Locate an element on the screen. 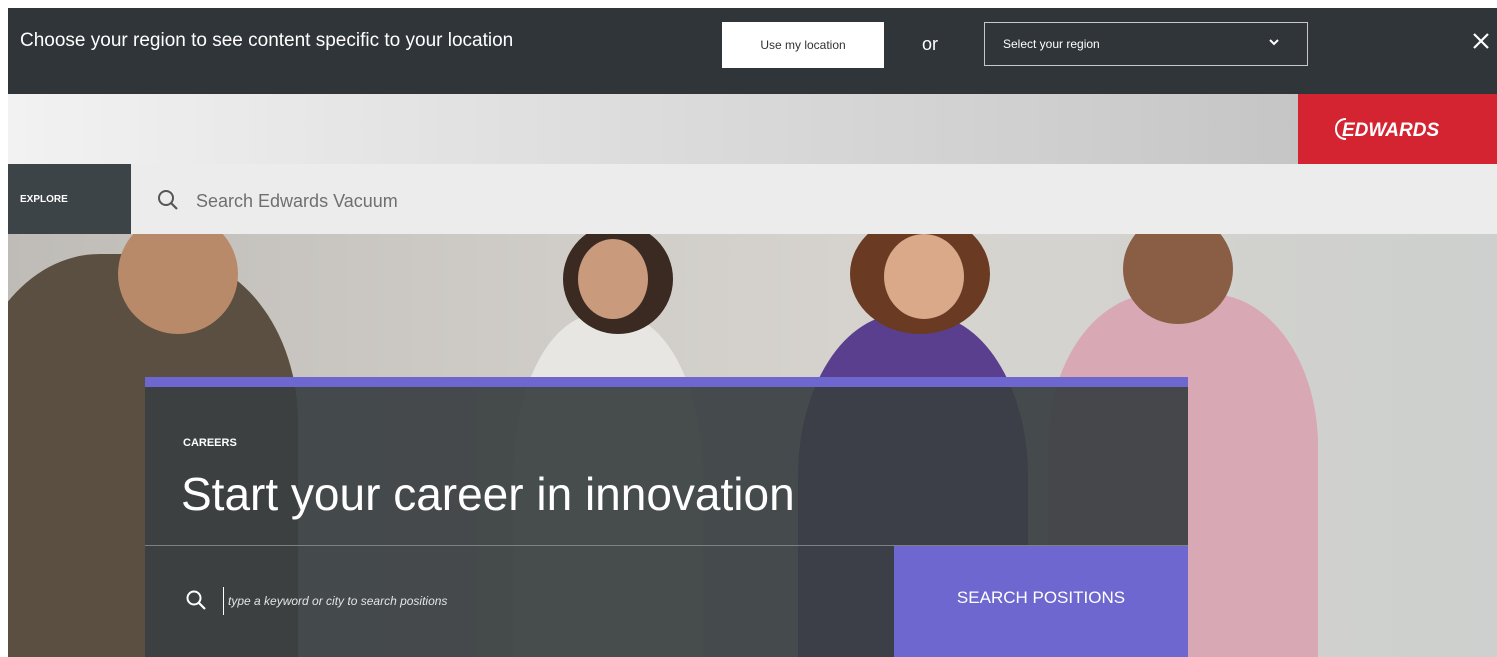  careers-eyebrow: CAREERS is located at coordinates (210, 443).